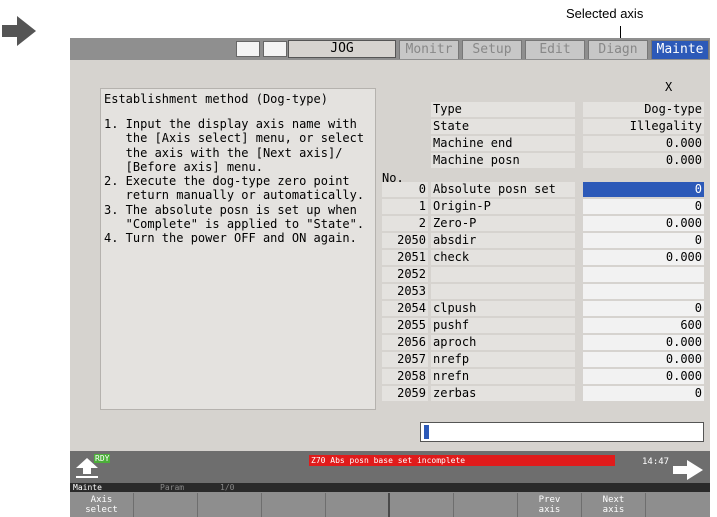 The width and height of the screenshot is (717, 517). Describe the element at coordinates (342, 49) in the screenshot. I see `mode-display: JOG` at that location.